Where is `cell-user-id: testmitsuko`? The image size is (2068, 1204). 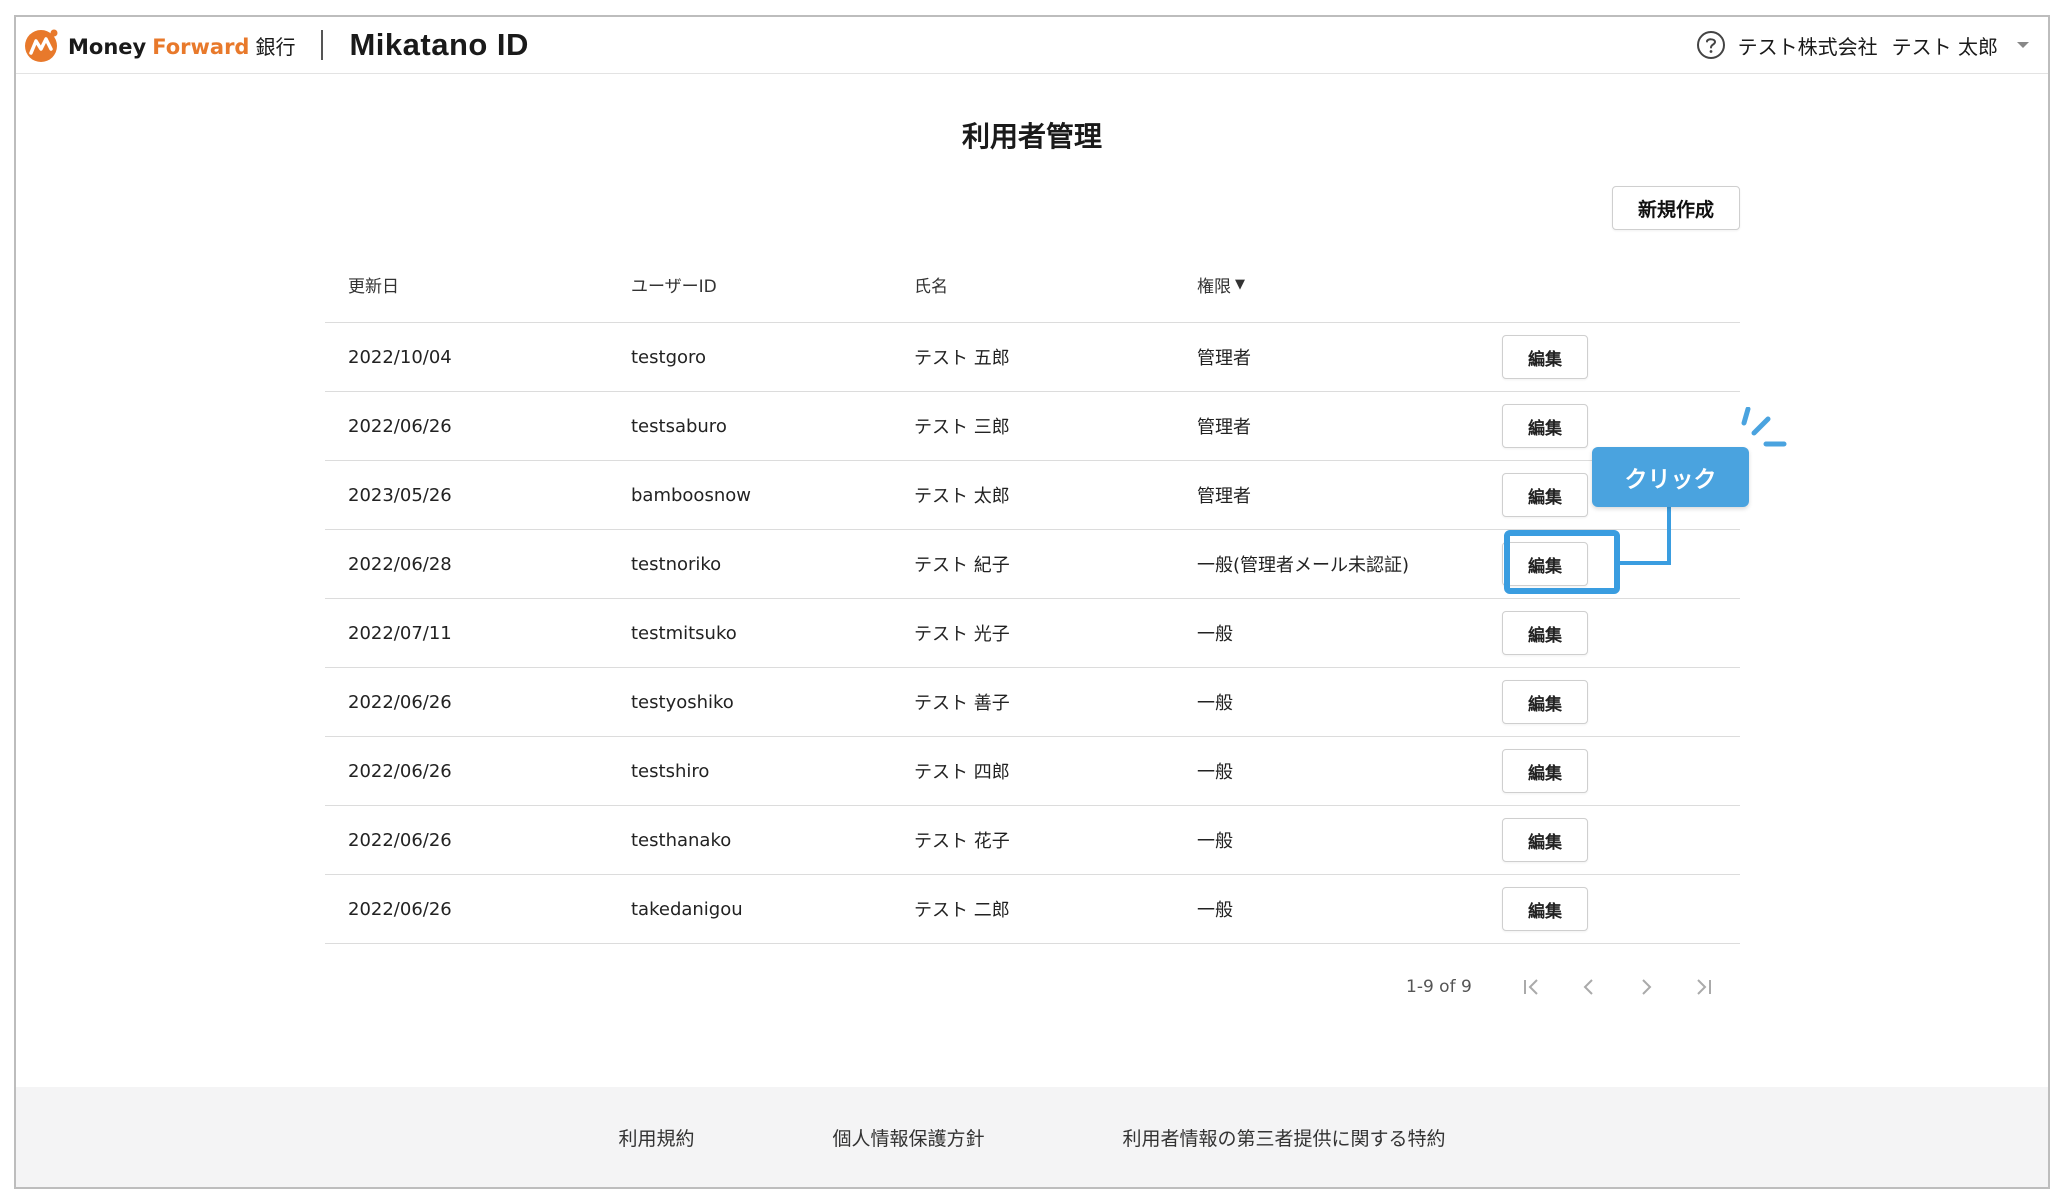 cell-user-id: testmitsuko is located at coordinates (772, 633).